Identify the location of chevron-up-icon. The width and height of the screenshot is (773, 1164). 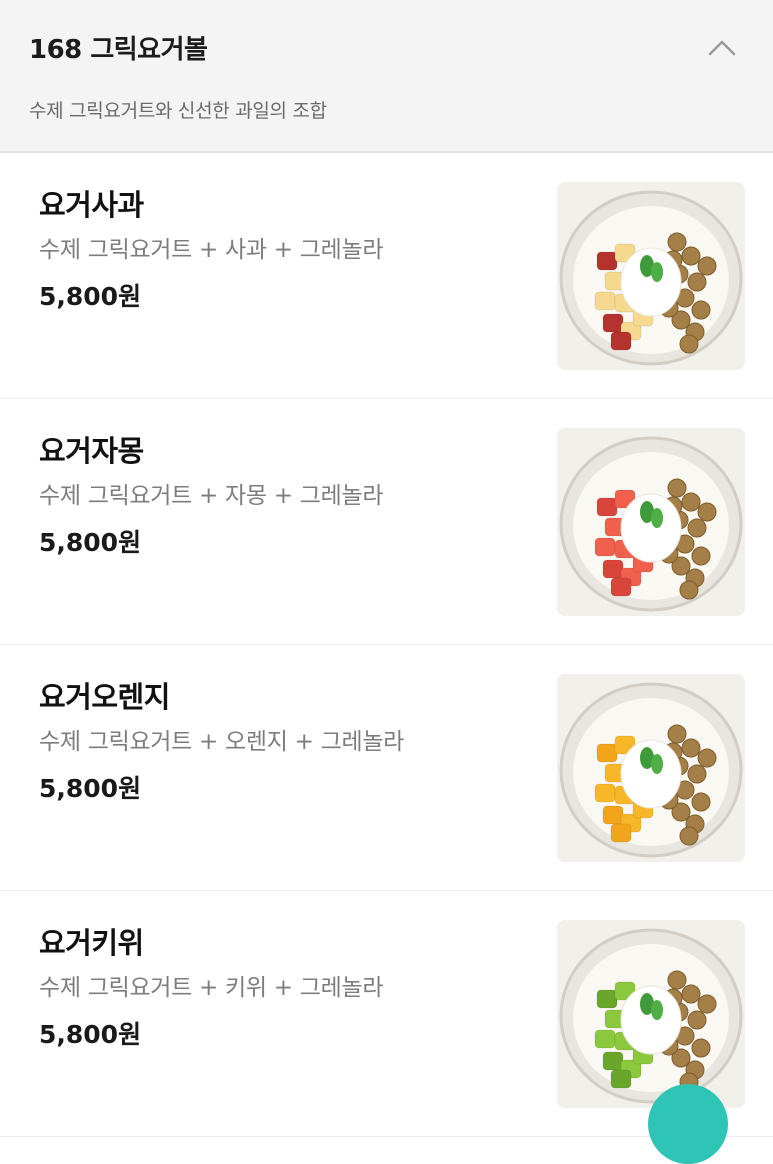
(722, 48).